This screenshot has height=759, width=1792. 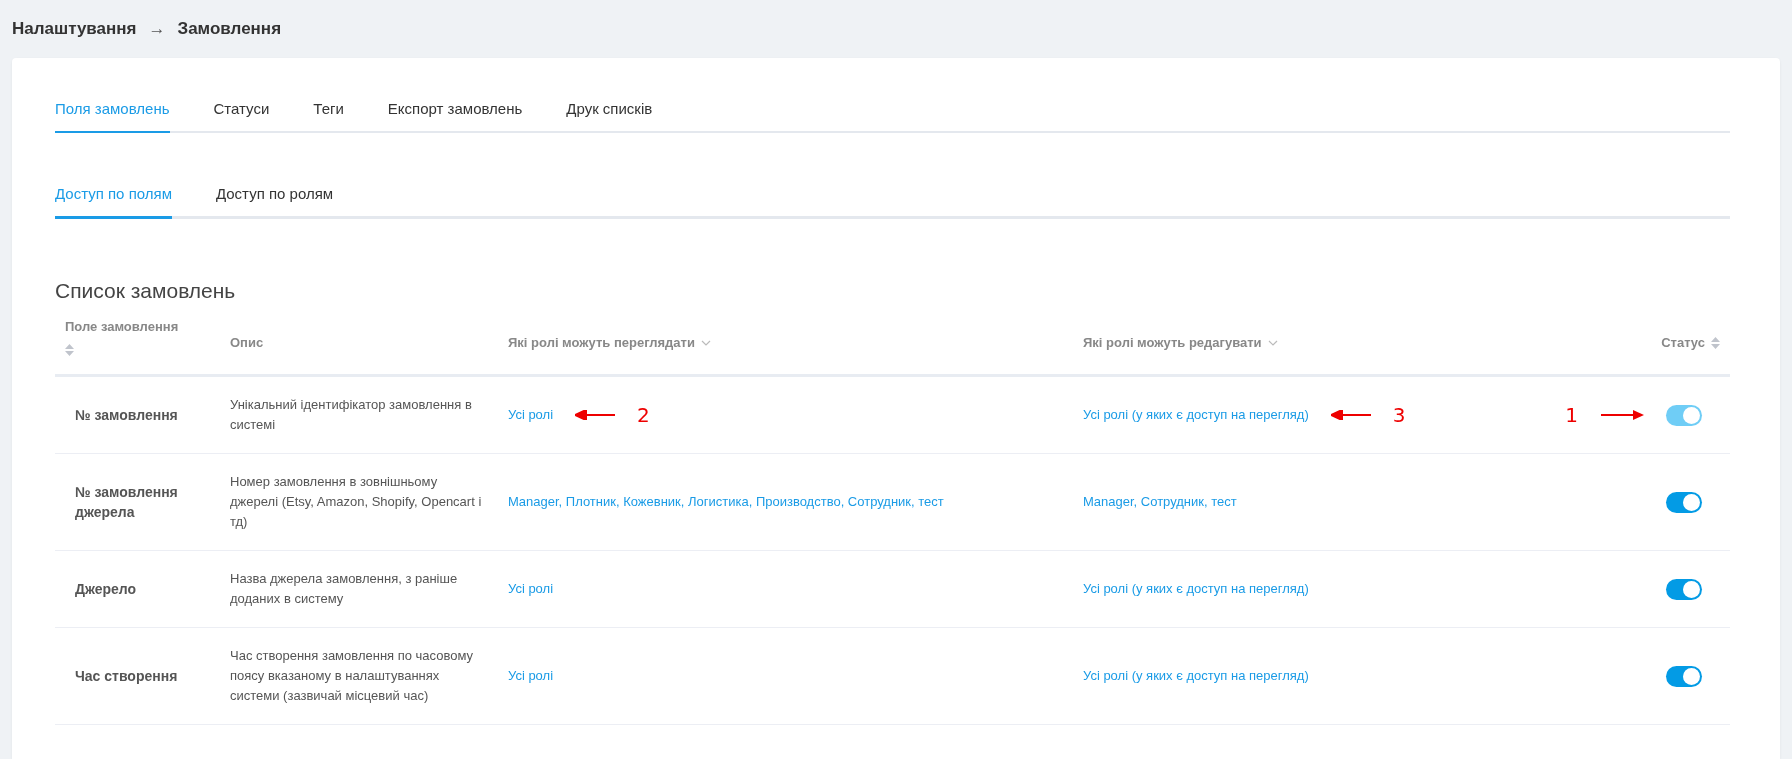 What do you see at coordinates (113, 196) in the screenshot?
I see `subtab: Доступ по полям` at bounding box center [113, 196].